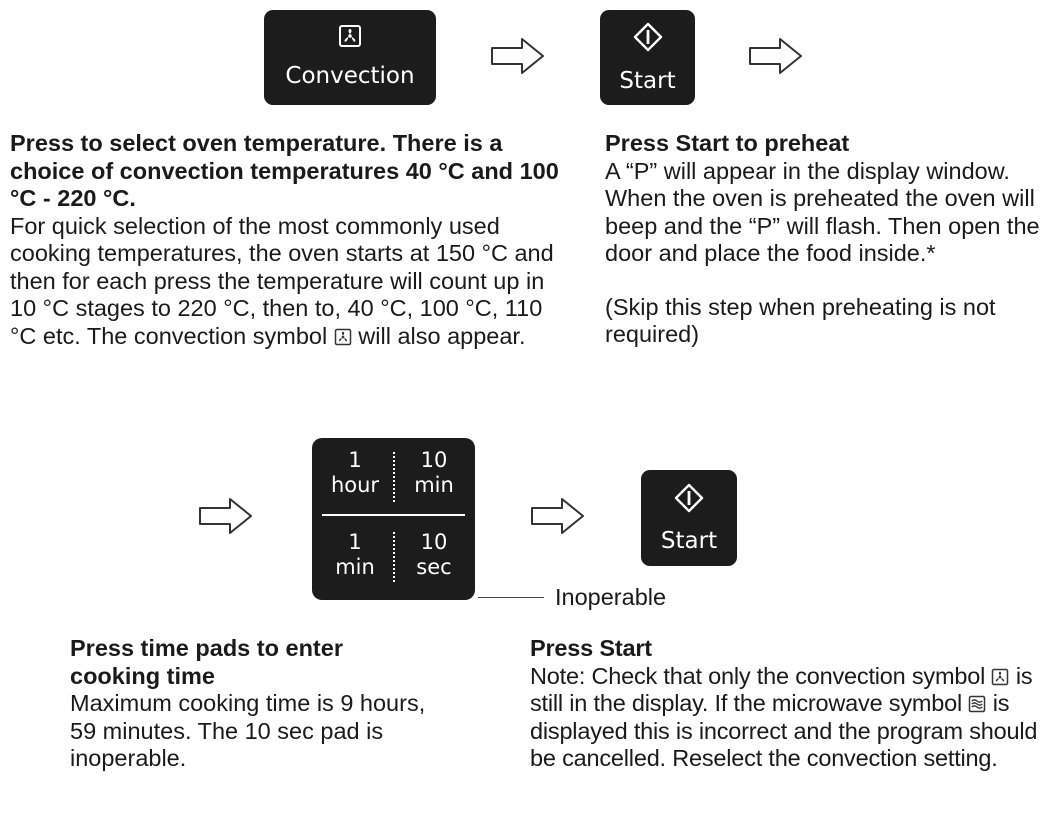  What do you see at coordinates (350, 76) in the screenshot?
I see `convection-label: Convection` at bounding box center [350, 76].